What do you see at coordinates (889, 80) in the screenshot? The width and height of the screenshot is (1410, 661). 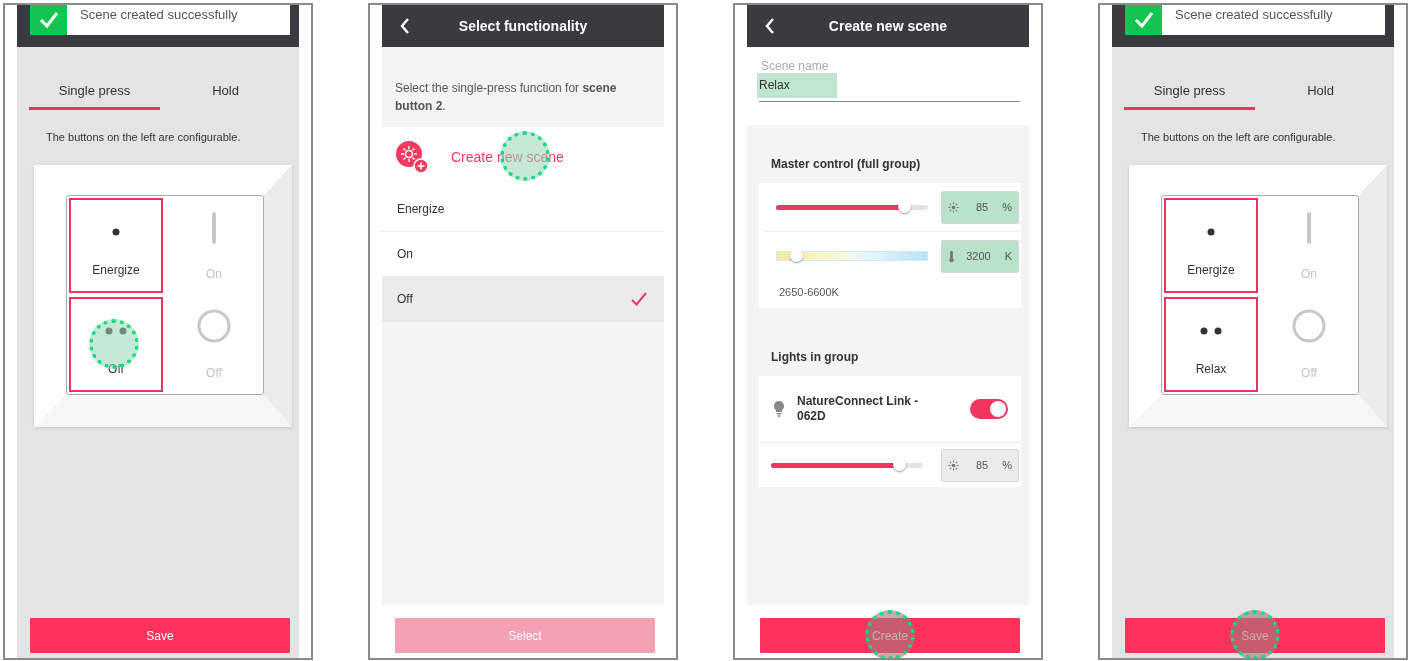 I see `scene-name-field: Scene name Relax` at bounding box center [889, 80].